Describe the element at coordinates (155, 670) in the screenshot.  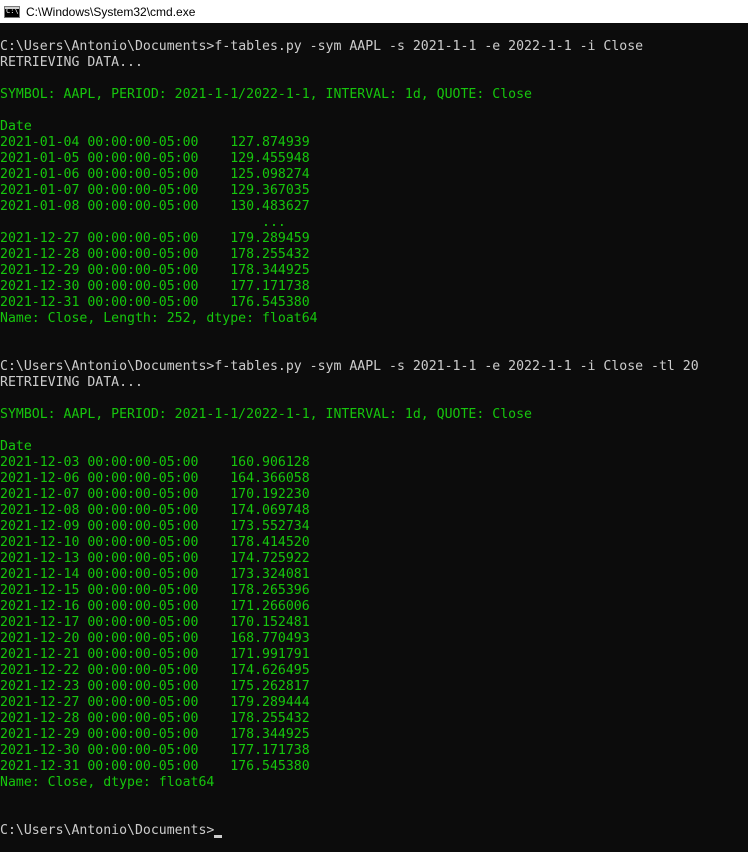
I see `data-row: 2021-12-22 00:00:00-05:00 174.626495` at that location.